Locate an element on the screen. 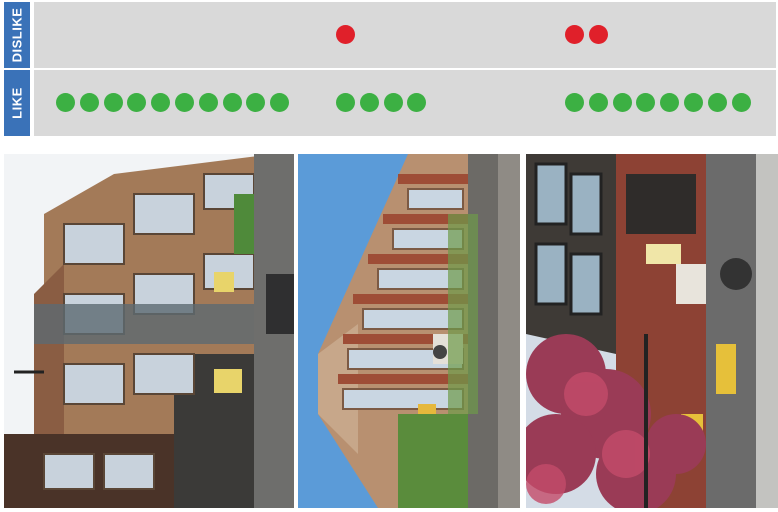 The height and width of the screenshot is (512, 778). like-row: LIKE is located at coordinates (390, 103).